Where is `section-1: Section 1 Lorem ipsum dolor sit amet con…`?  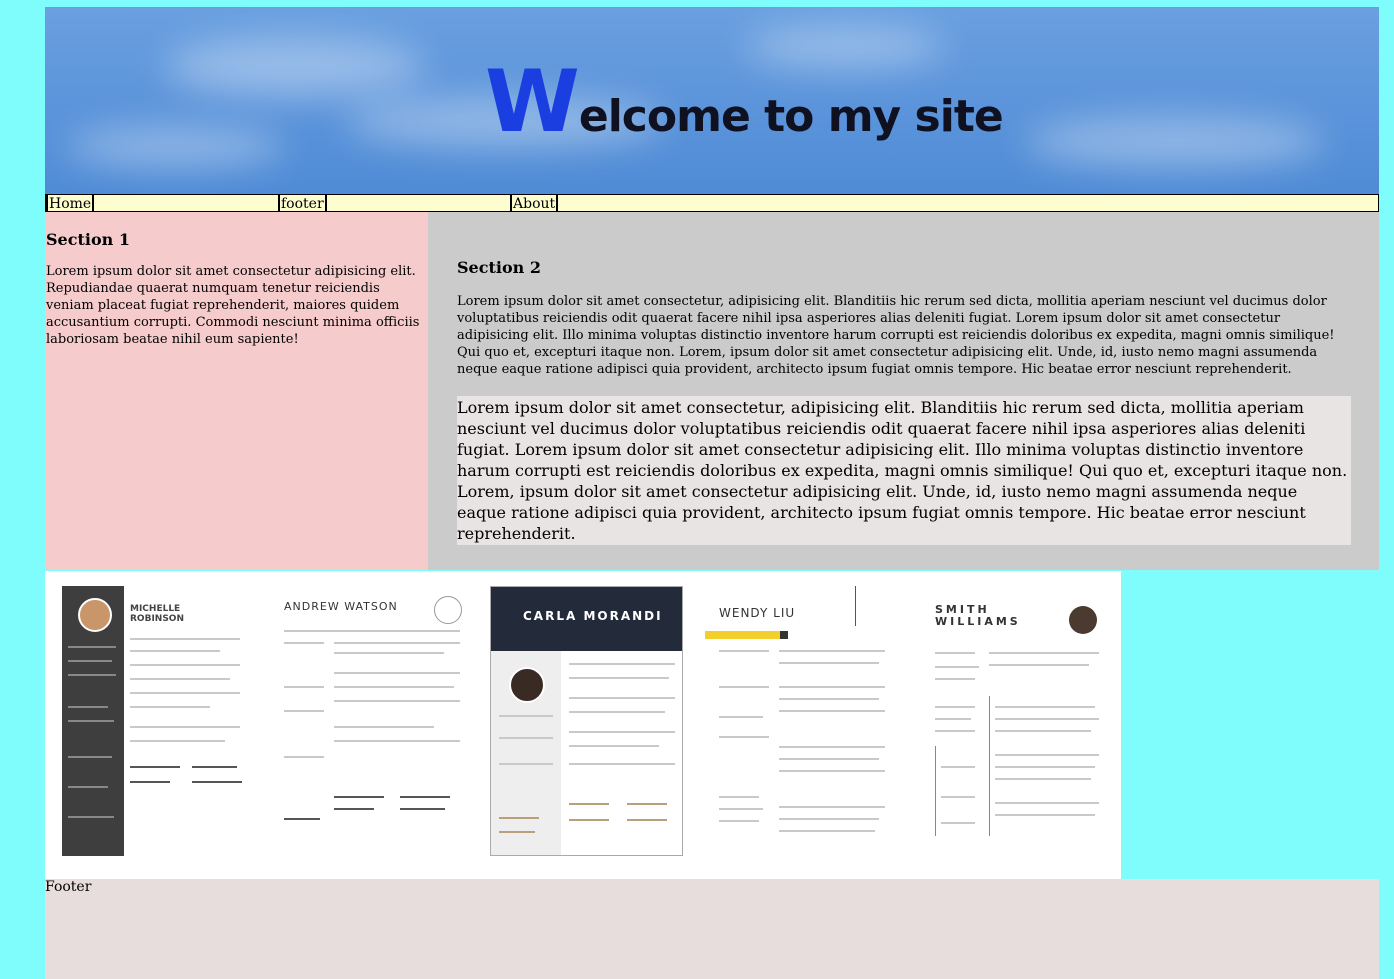 section-1: Section 1 Lorem ipsum dolor sit amet con… is located at coordinates (236, 391).